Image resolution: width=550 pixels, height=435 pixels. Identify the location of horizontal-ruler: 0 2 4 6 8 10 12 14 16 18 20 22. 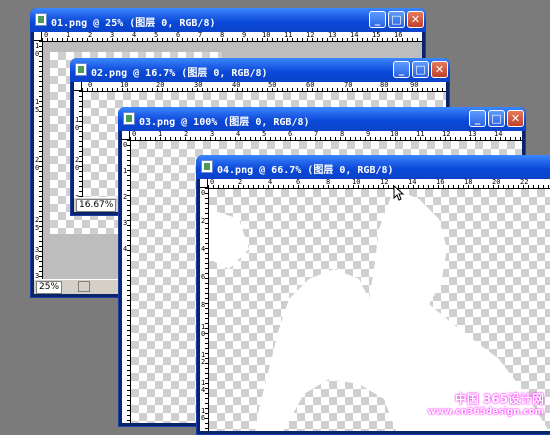
(379, 184).